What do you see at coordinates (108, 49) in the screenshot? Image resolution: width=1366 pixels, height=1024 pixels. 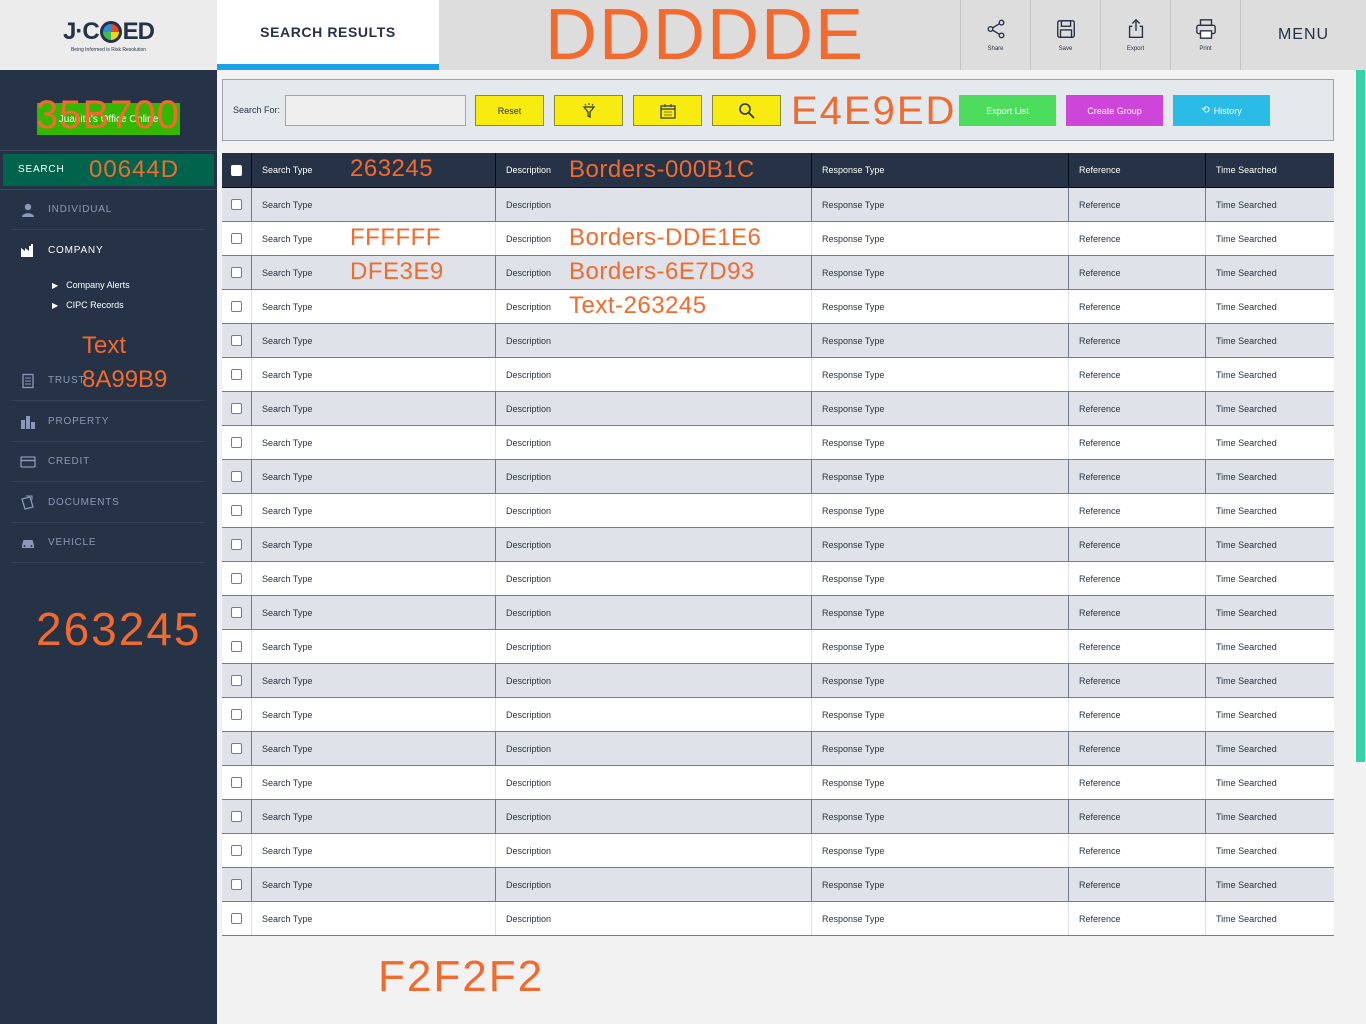 I see `logo-tagline: Being Informed is Risk Resolution` at bounding box center [108, 49].